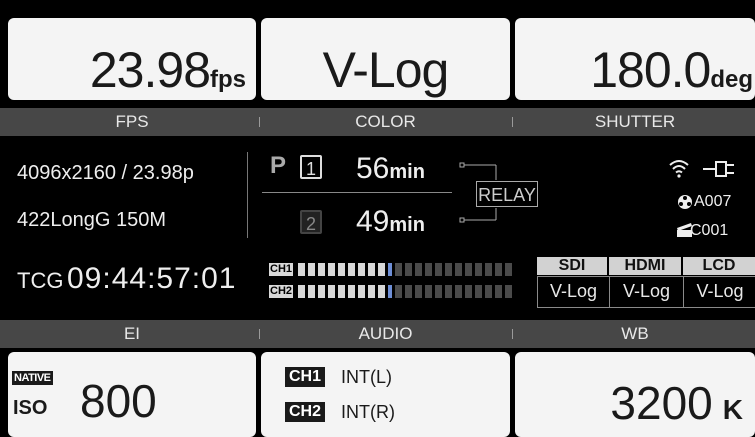  I want to click on audio-label: AUDIO, so click(385, 333).